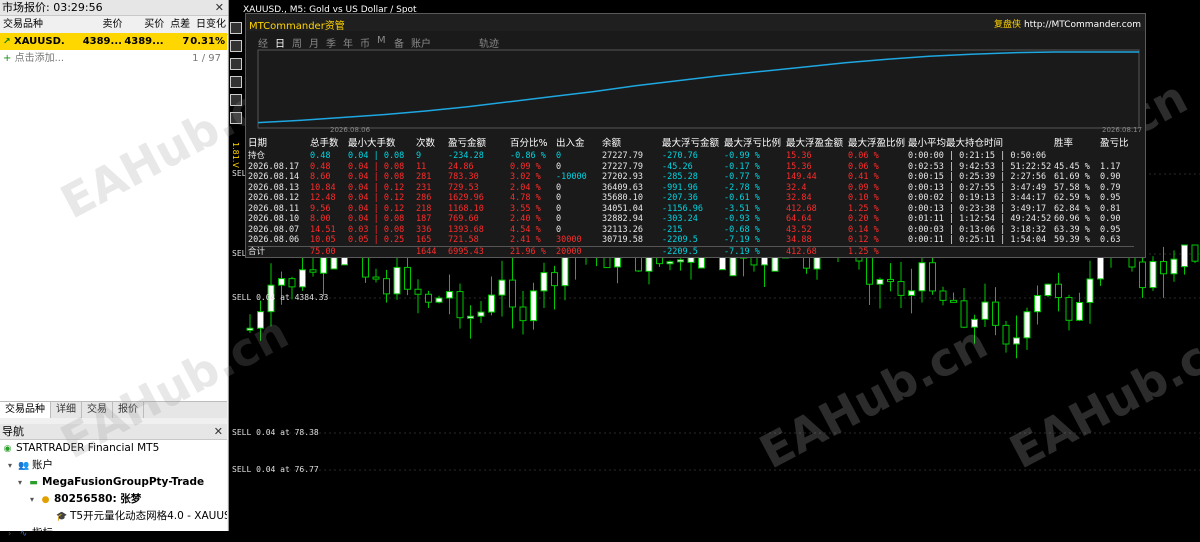  I want to click on stats-total-cell: 1.25 %, so click(878, 251).